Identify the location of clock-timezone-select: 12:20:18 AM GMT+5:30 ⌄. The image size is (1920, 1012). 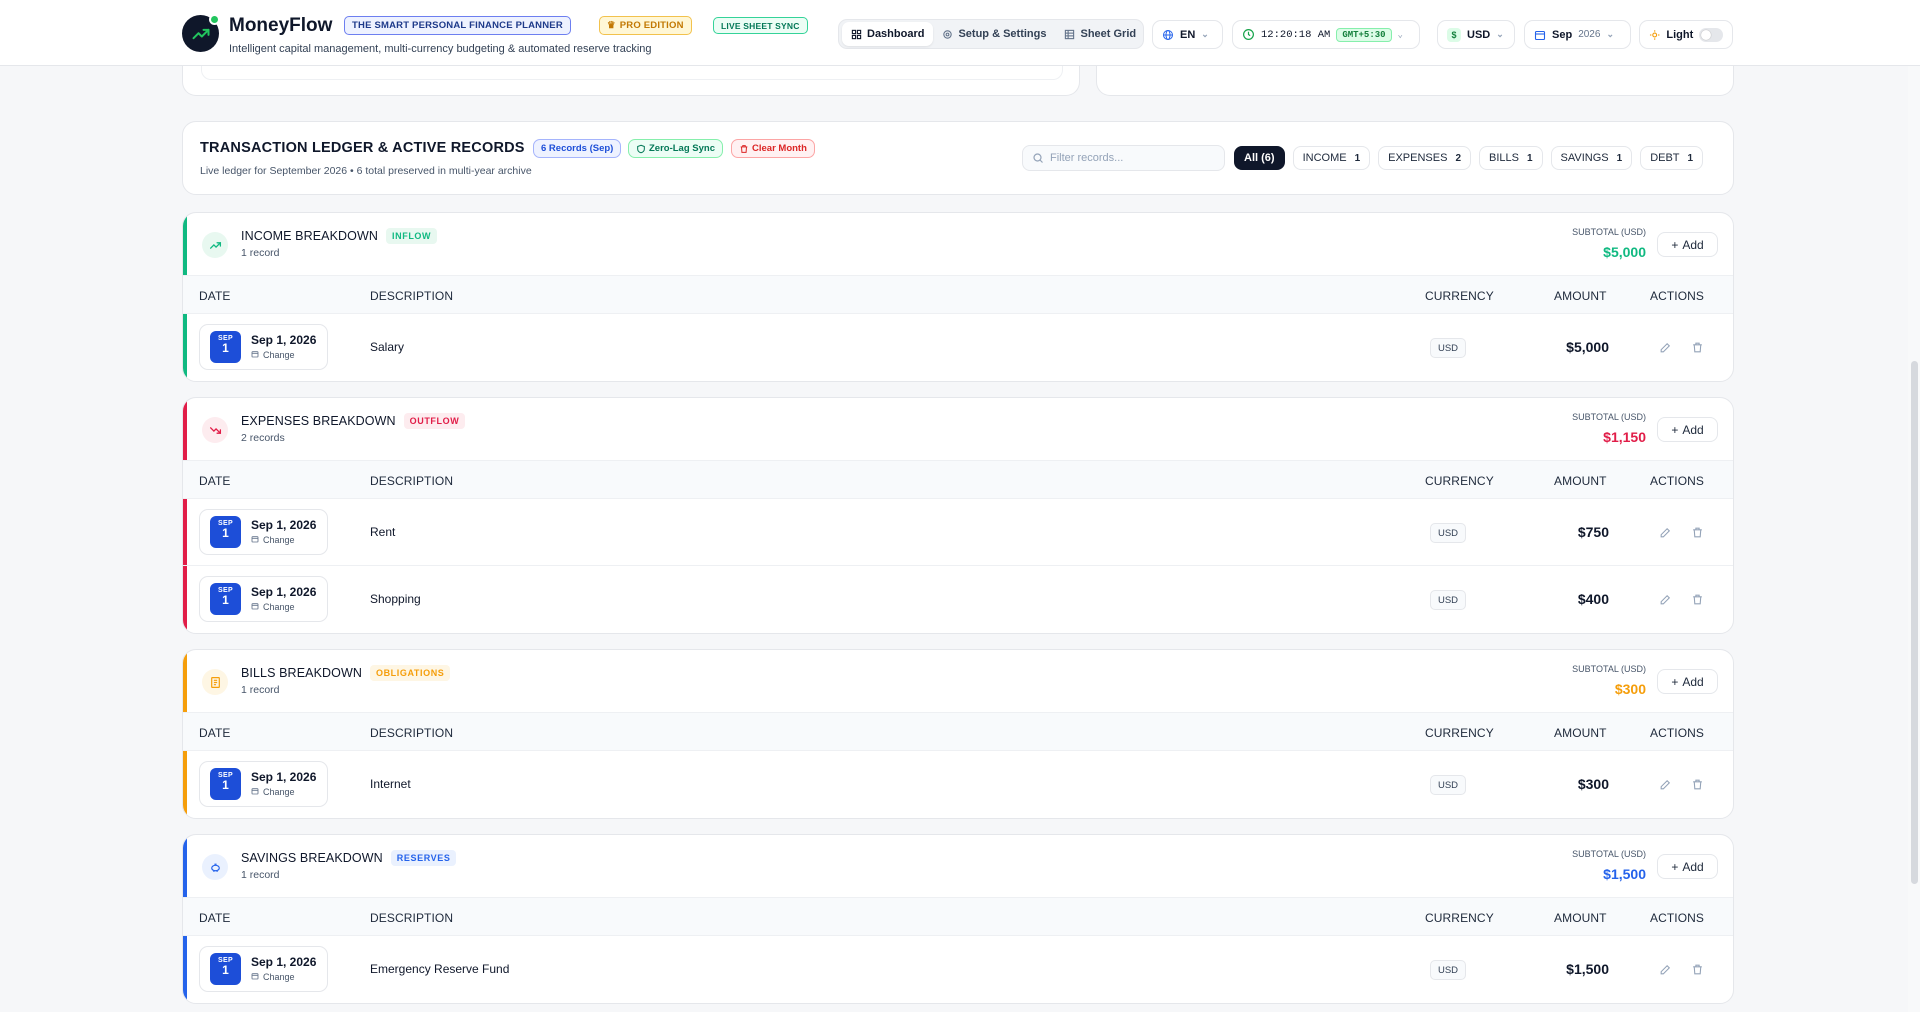
(1326, 34).